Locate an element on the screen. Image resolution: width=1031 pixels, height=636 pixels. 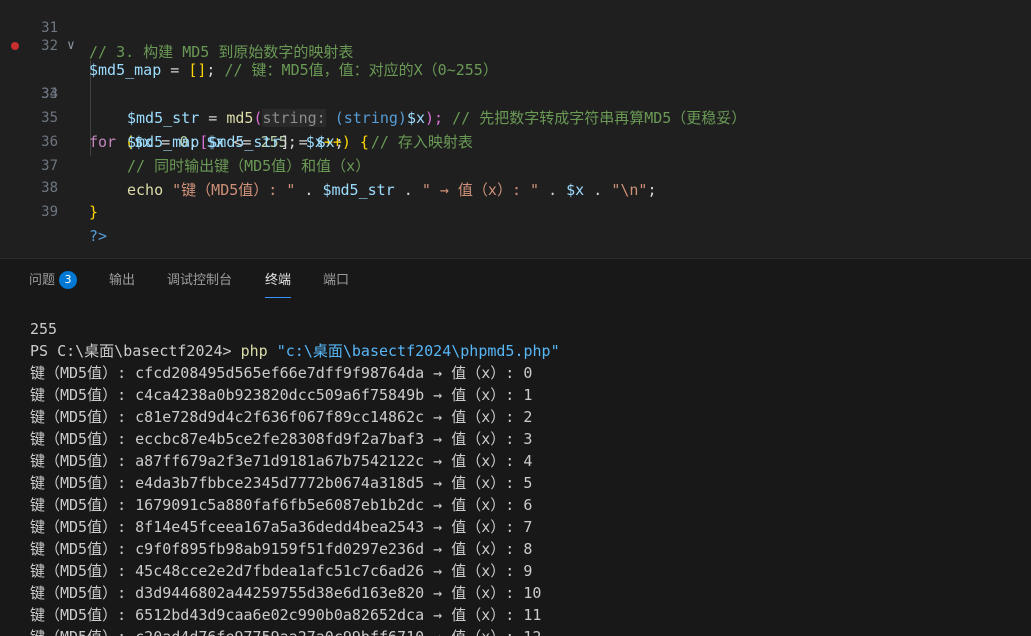
tab-debug-console: 调试控制台 is located at coordinates (199, 281).